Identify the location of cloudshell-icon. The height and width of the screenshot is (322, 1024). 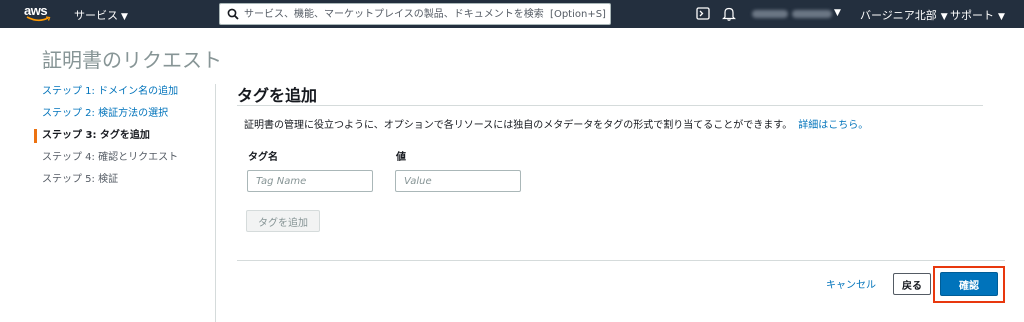
(703, 13).